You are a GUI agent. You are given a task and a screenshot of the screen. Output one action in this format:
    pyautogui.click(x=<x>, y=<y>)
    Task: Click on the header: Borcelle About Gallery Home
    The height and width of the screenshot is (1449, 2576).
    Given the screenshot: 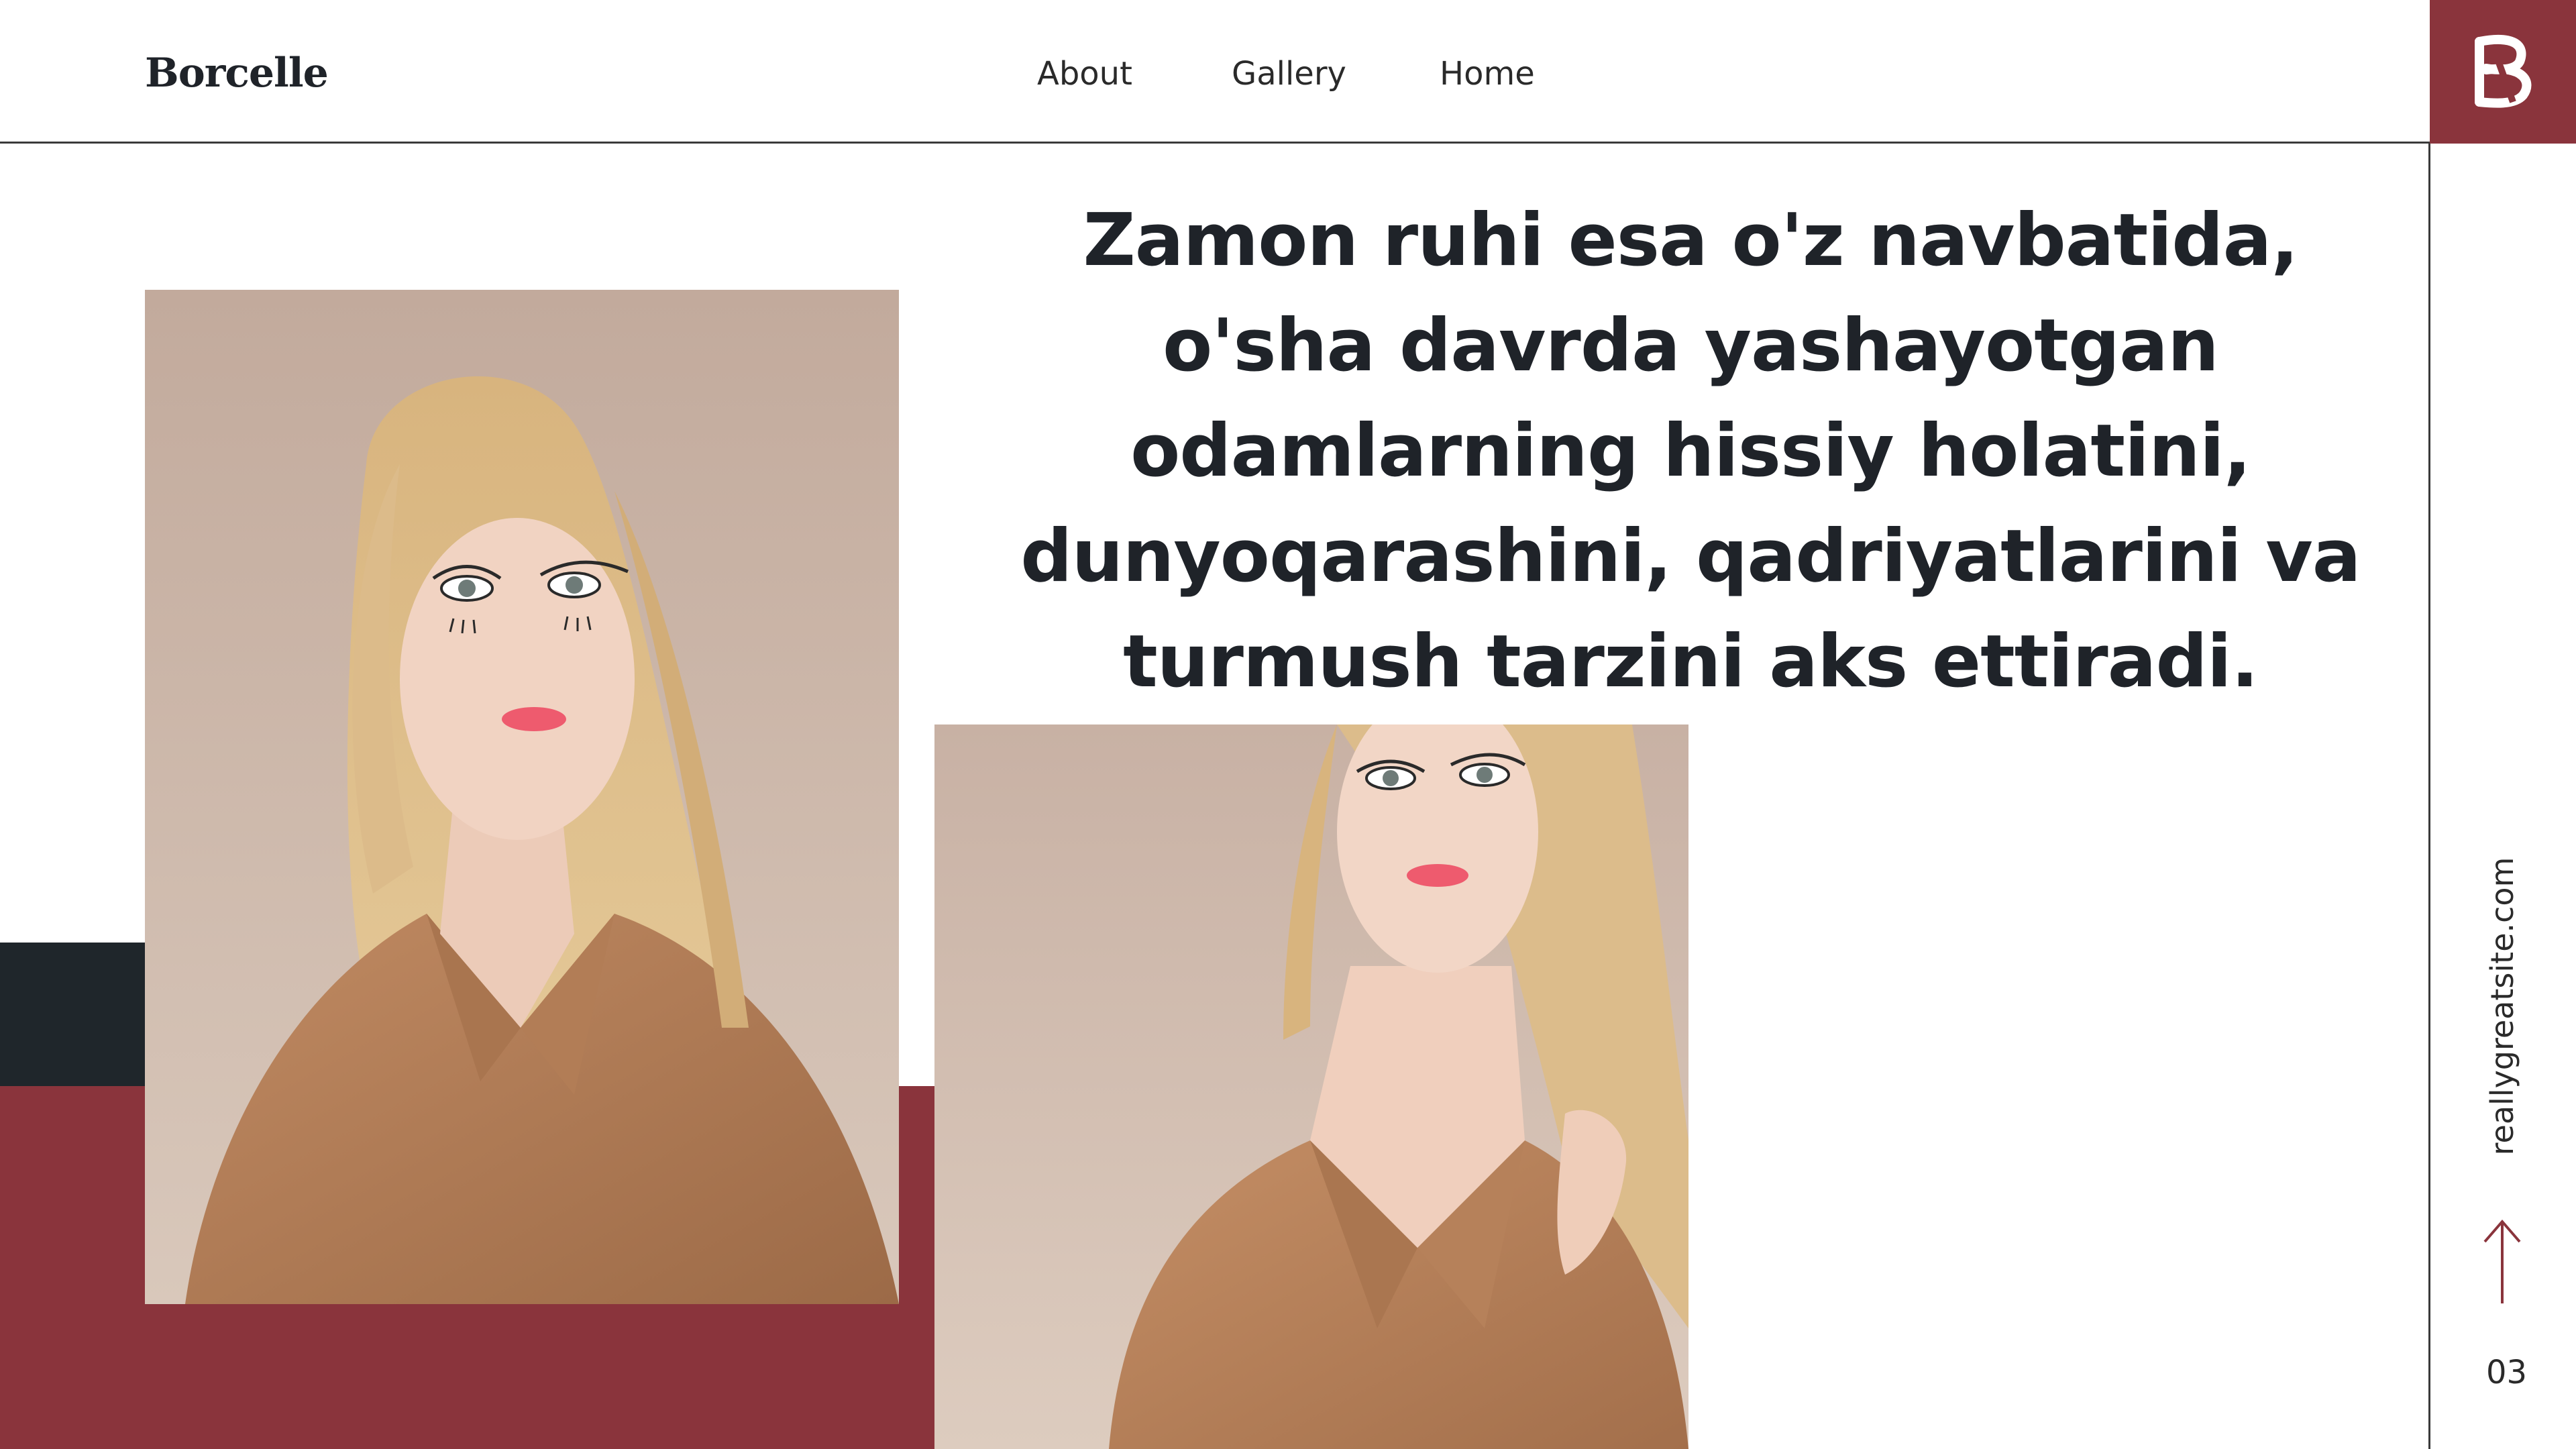 What is the action you would take?
    pyautogui.click(x=1215, y=72)
    